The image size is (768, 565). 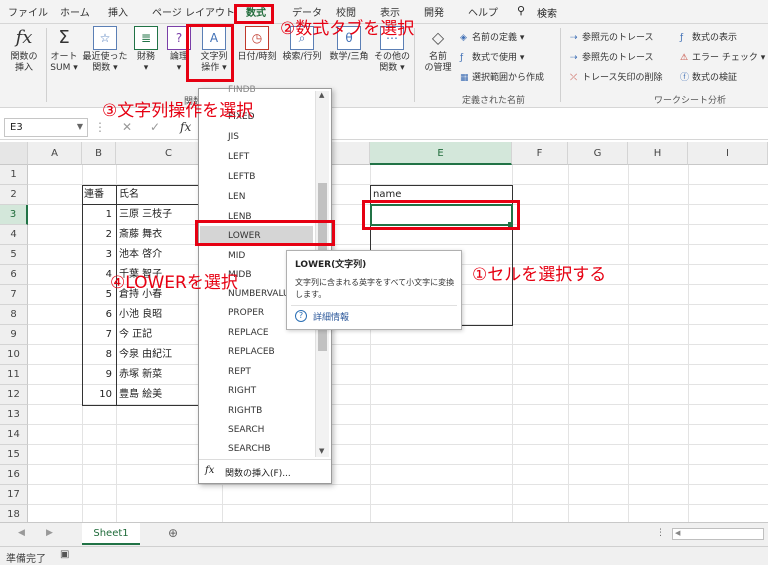 What do you see at coordinates (256, 449) in the screenshot?
I see `dropdown-item-searchb: SEARCHB` at bounding box center [256, 449].